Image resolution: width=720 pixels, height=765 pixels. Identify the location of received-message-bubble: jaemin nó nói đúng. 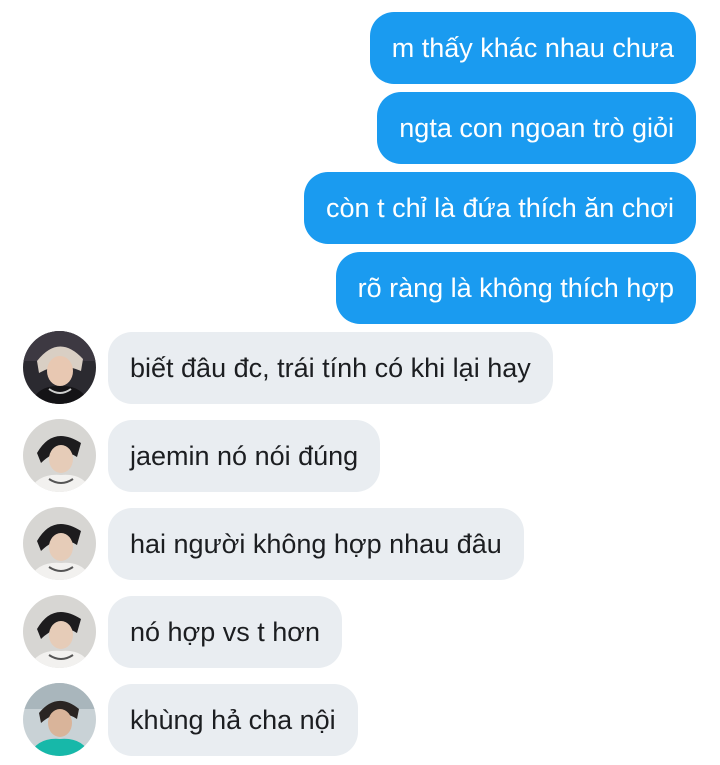
(244, 456).